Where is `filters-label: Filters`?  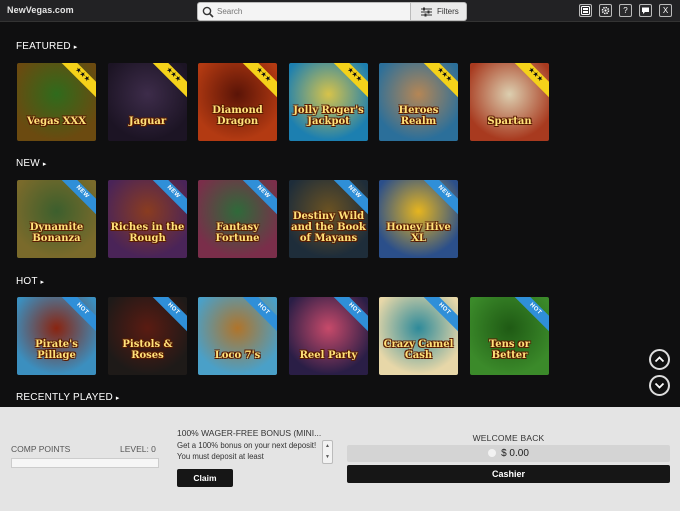
filters-label: Filters is located at coordinates (448, 11).